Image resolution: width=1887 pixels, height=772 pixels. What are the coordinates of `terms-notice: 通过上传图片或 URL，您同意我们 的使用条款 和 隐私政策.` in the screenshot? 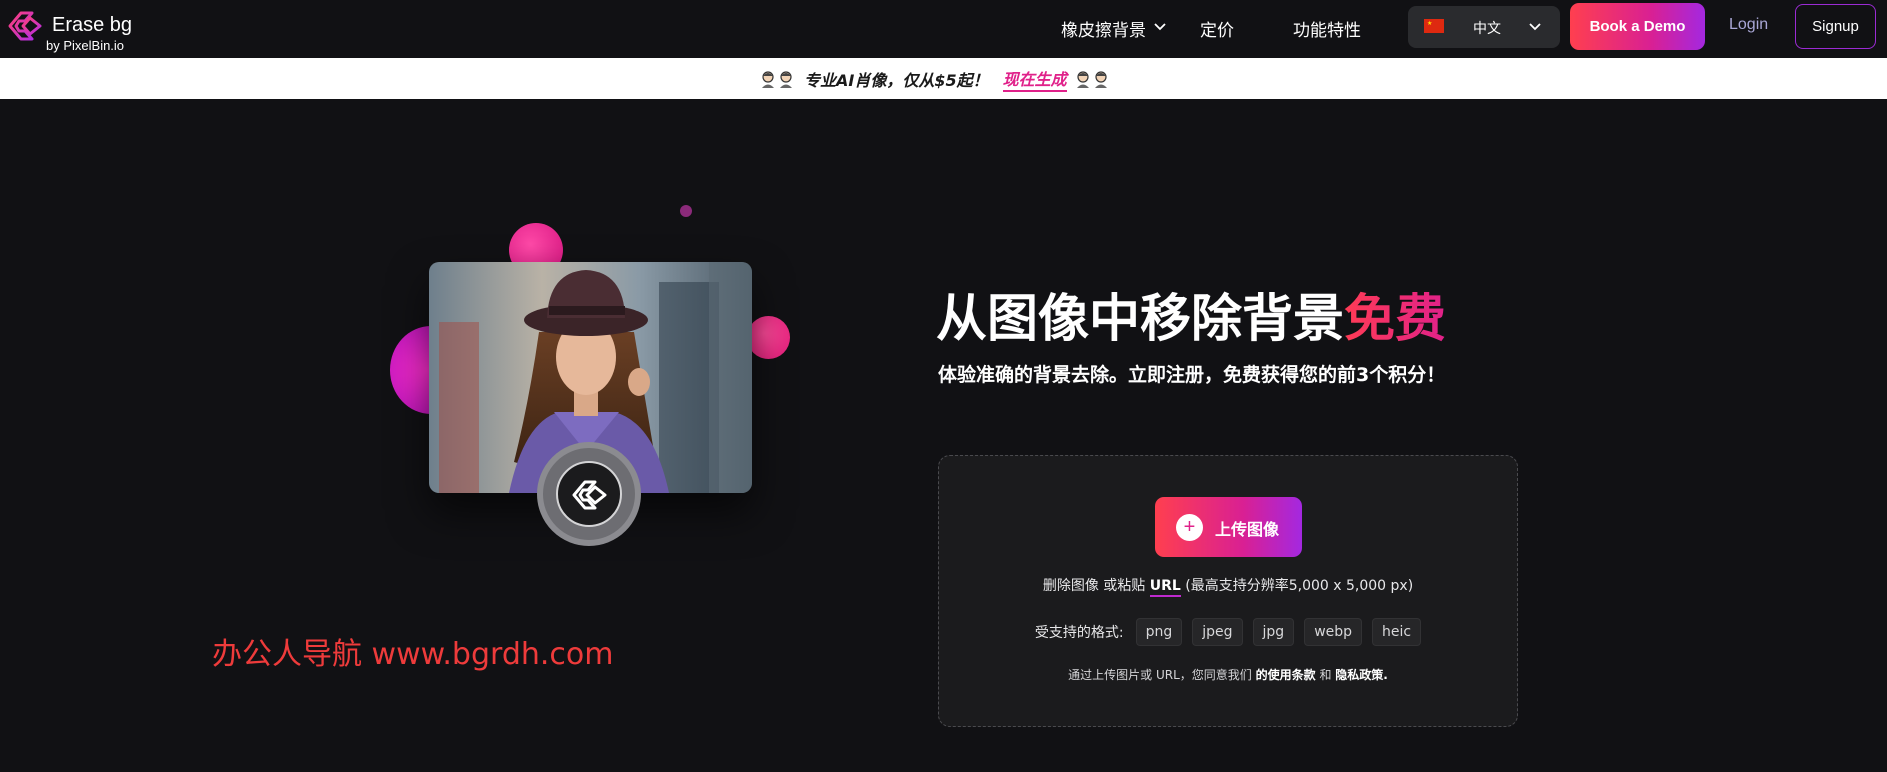 It's located at (1228, 674).